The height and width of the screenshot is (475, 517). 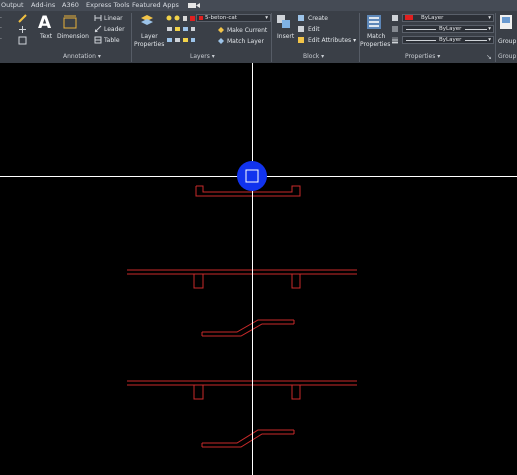 I want to click on match-layer-icon, so click(x=221, y=41).